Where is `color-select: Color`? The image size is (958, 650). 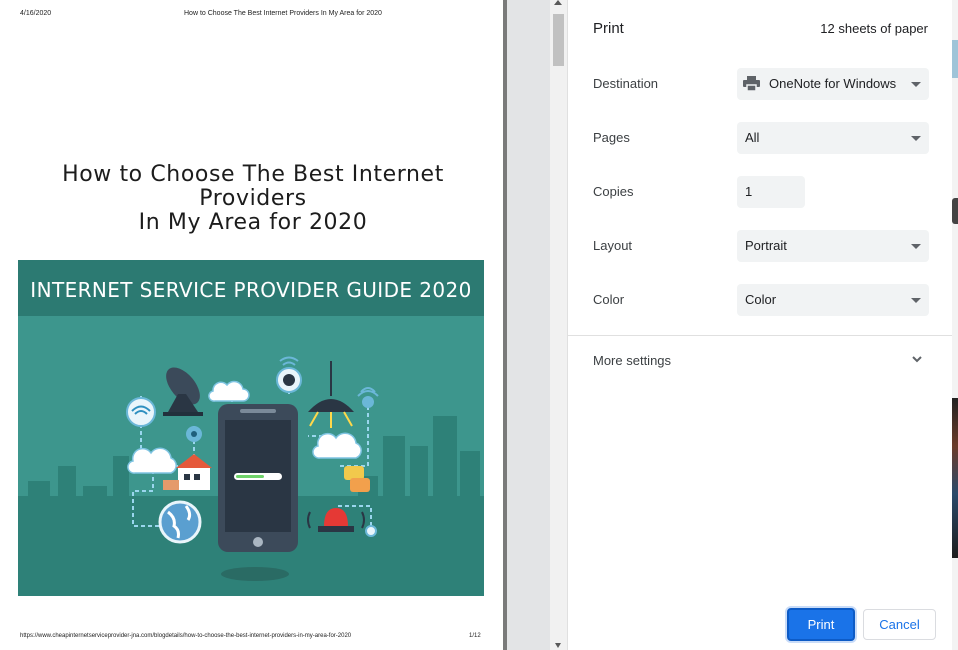 color-select: Color is located at coordinates (833, 300).